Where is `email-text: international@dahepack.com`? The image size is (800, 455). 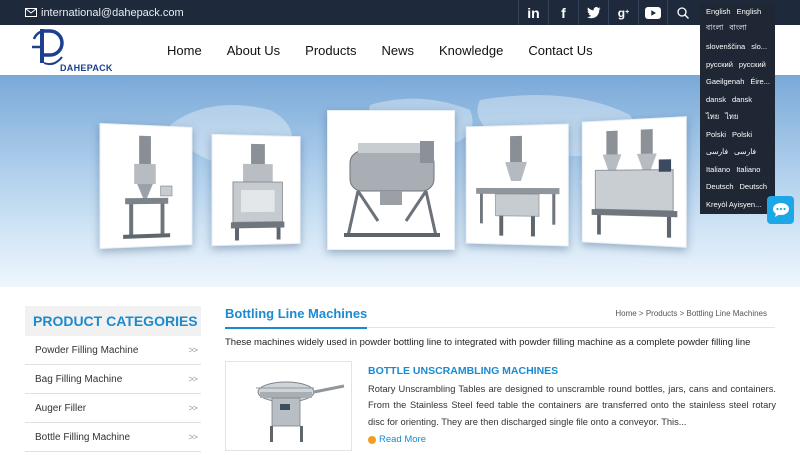 email-text: international@dahepack.com is located at coordinates (112, 12).